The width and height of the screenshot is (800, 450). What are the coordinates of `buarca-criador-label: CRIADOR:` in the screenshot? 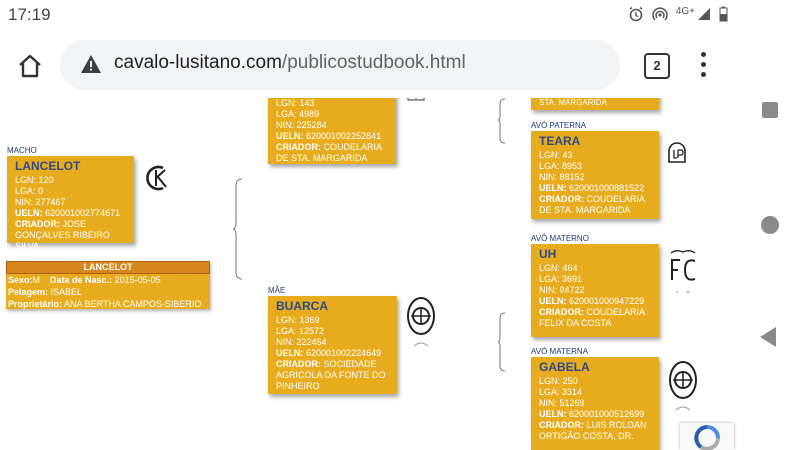 It's located at (298, 364).